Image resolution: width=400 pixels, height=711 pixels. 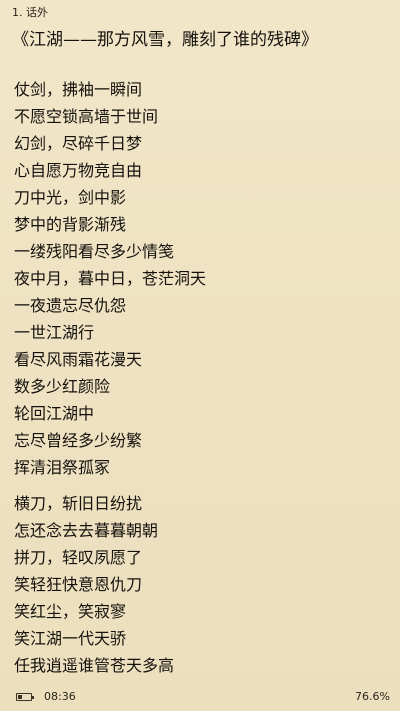 What do you see at coordinates (25, 697) in the screenshot?
I see `battery-icon` at bounding box center [25, 697].